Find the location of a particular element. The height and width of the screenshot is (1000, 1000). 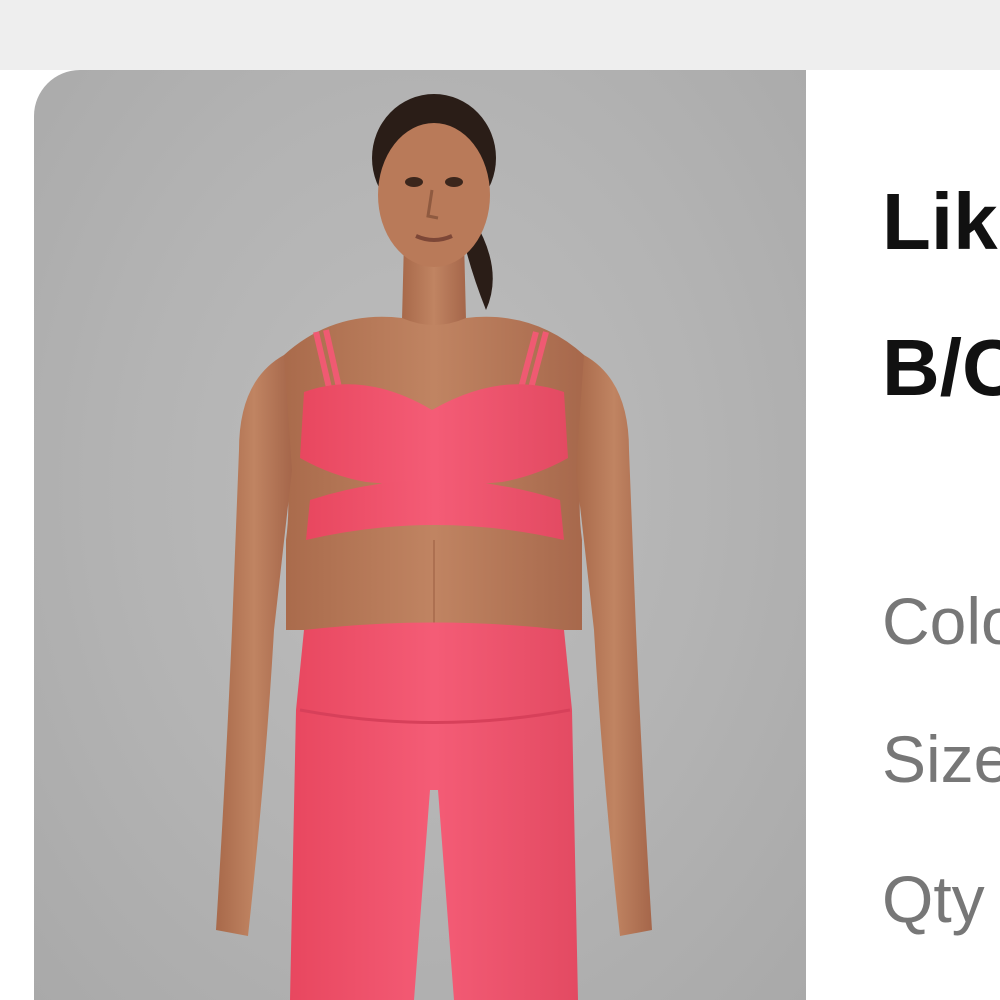

product-title-line-1: Lik is located at coordinates (940, 221).